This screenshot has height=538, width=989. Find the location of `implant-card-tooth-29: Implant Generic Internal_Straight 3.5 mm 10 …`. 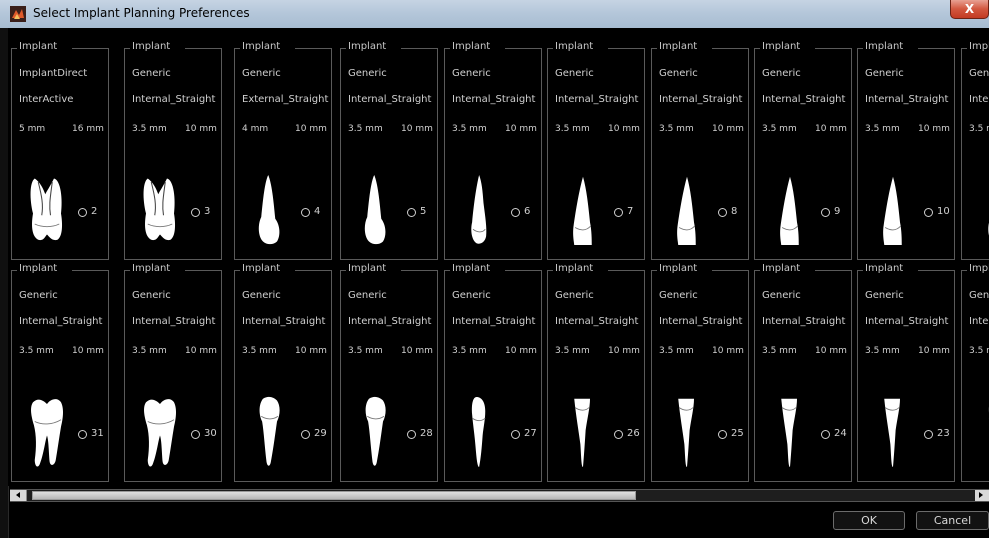

implant-card-tooth-29: Implant Generic Internal_Straight 3.5 mm 10 … is located at coordinates (283, 372).